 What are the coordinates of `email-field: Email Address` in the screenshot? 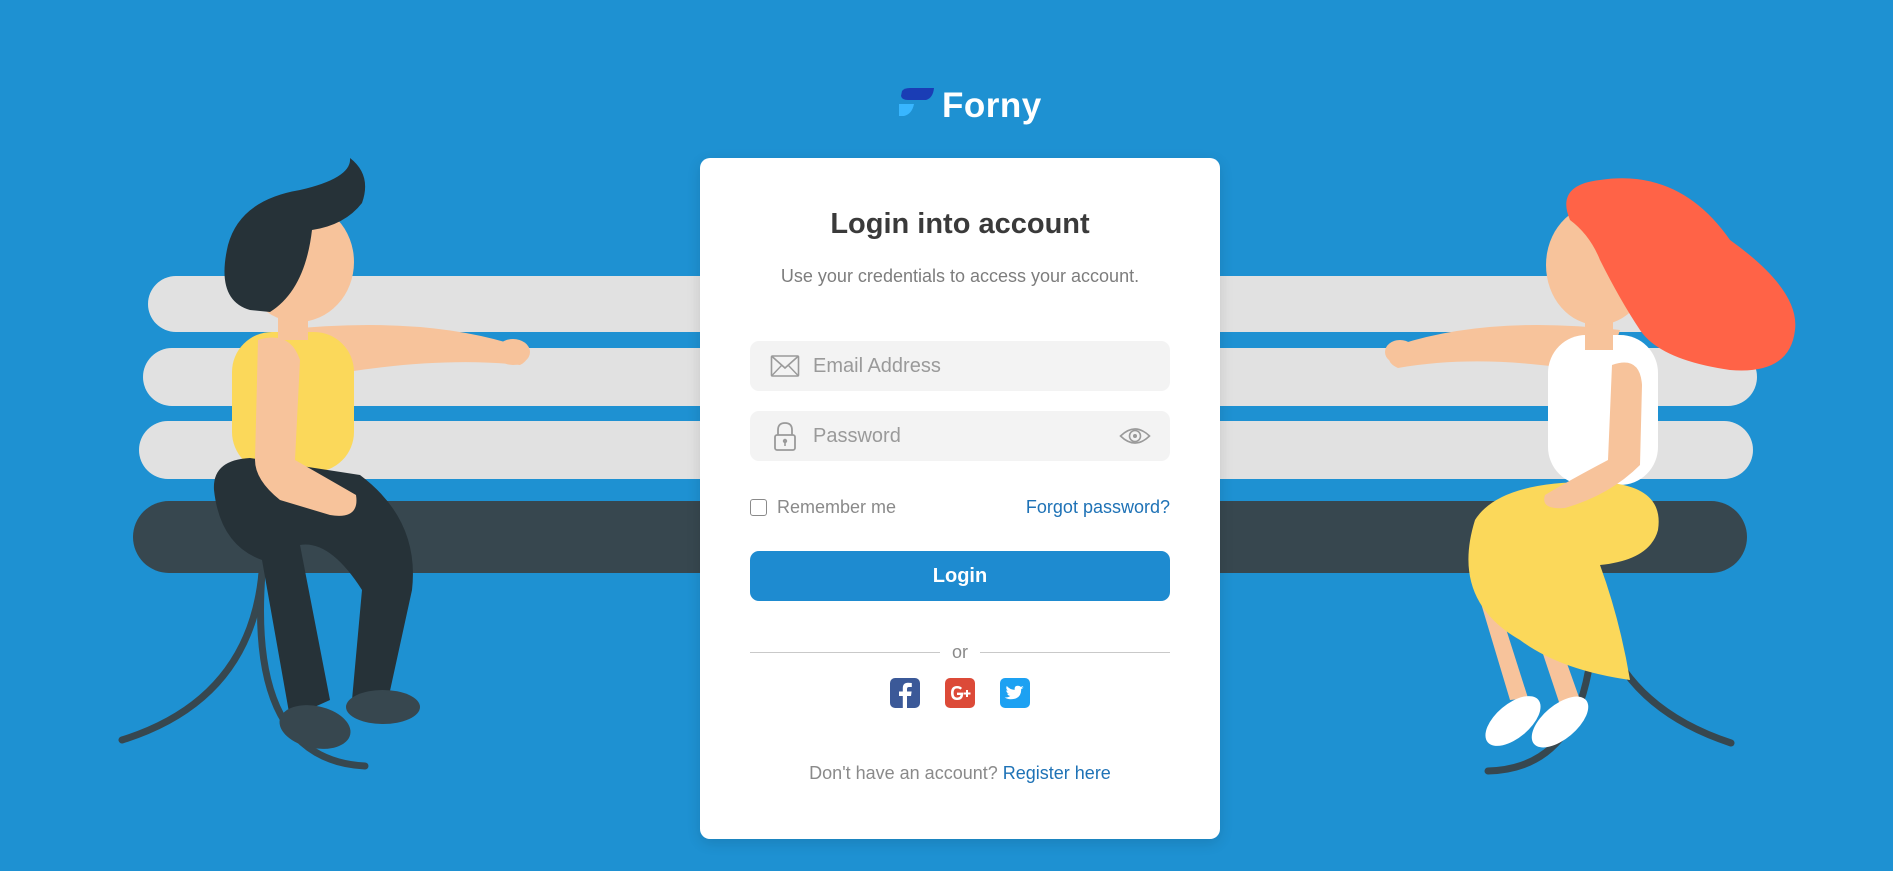 It's located at (960, 366).